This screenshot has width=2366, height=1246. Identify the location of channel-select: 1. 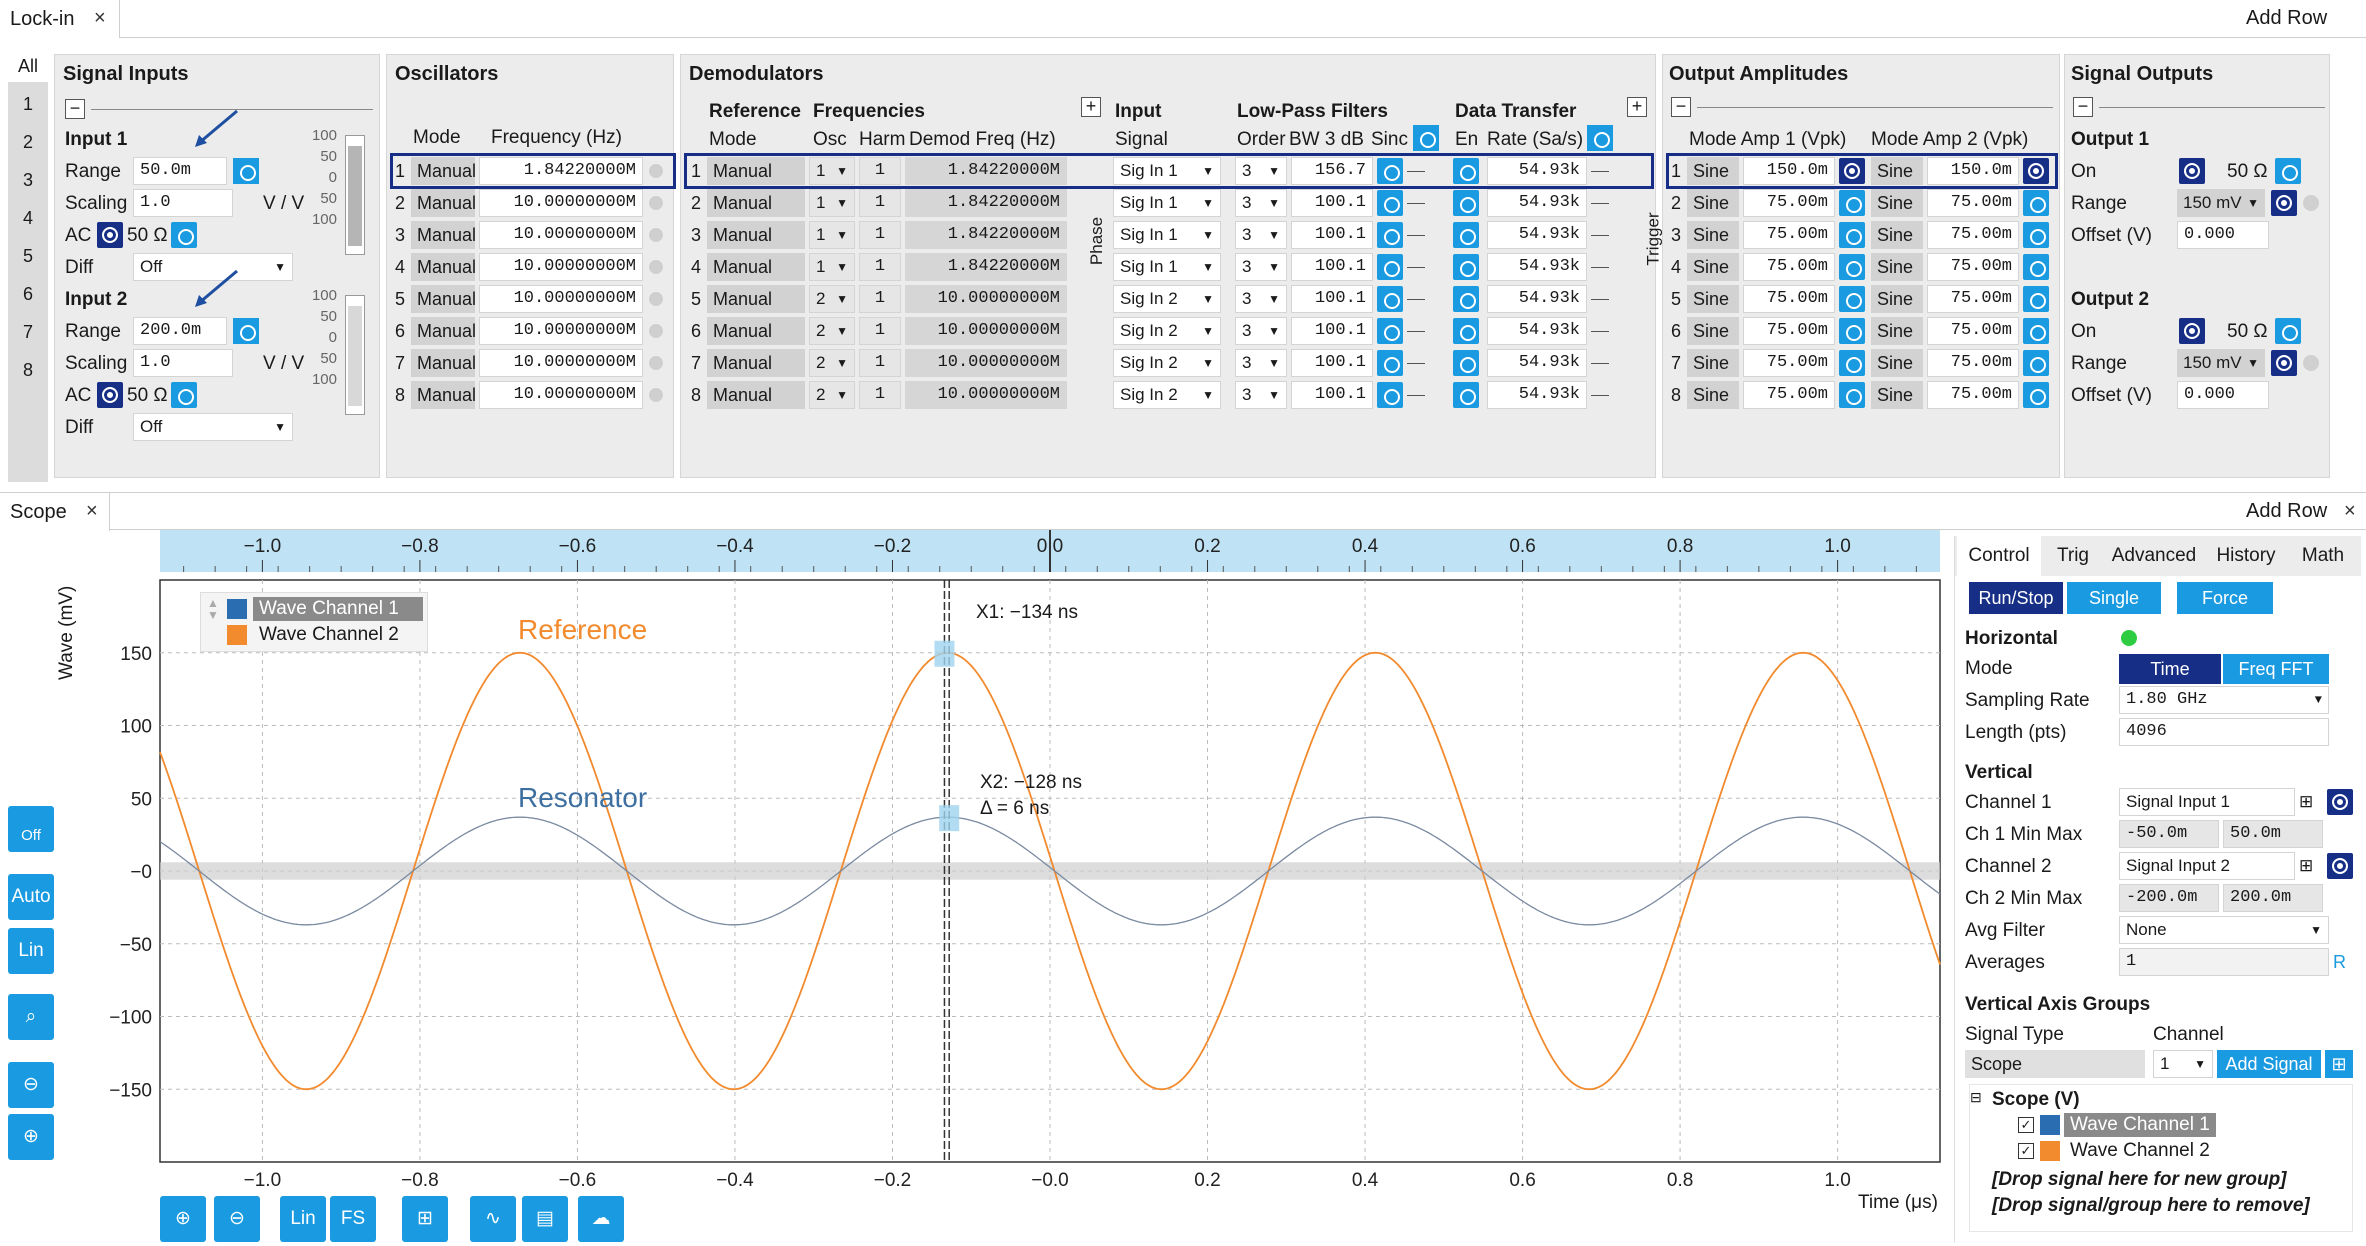
(2183, 1064).